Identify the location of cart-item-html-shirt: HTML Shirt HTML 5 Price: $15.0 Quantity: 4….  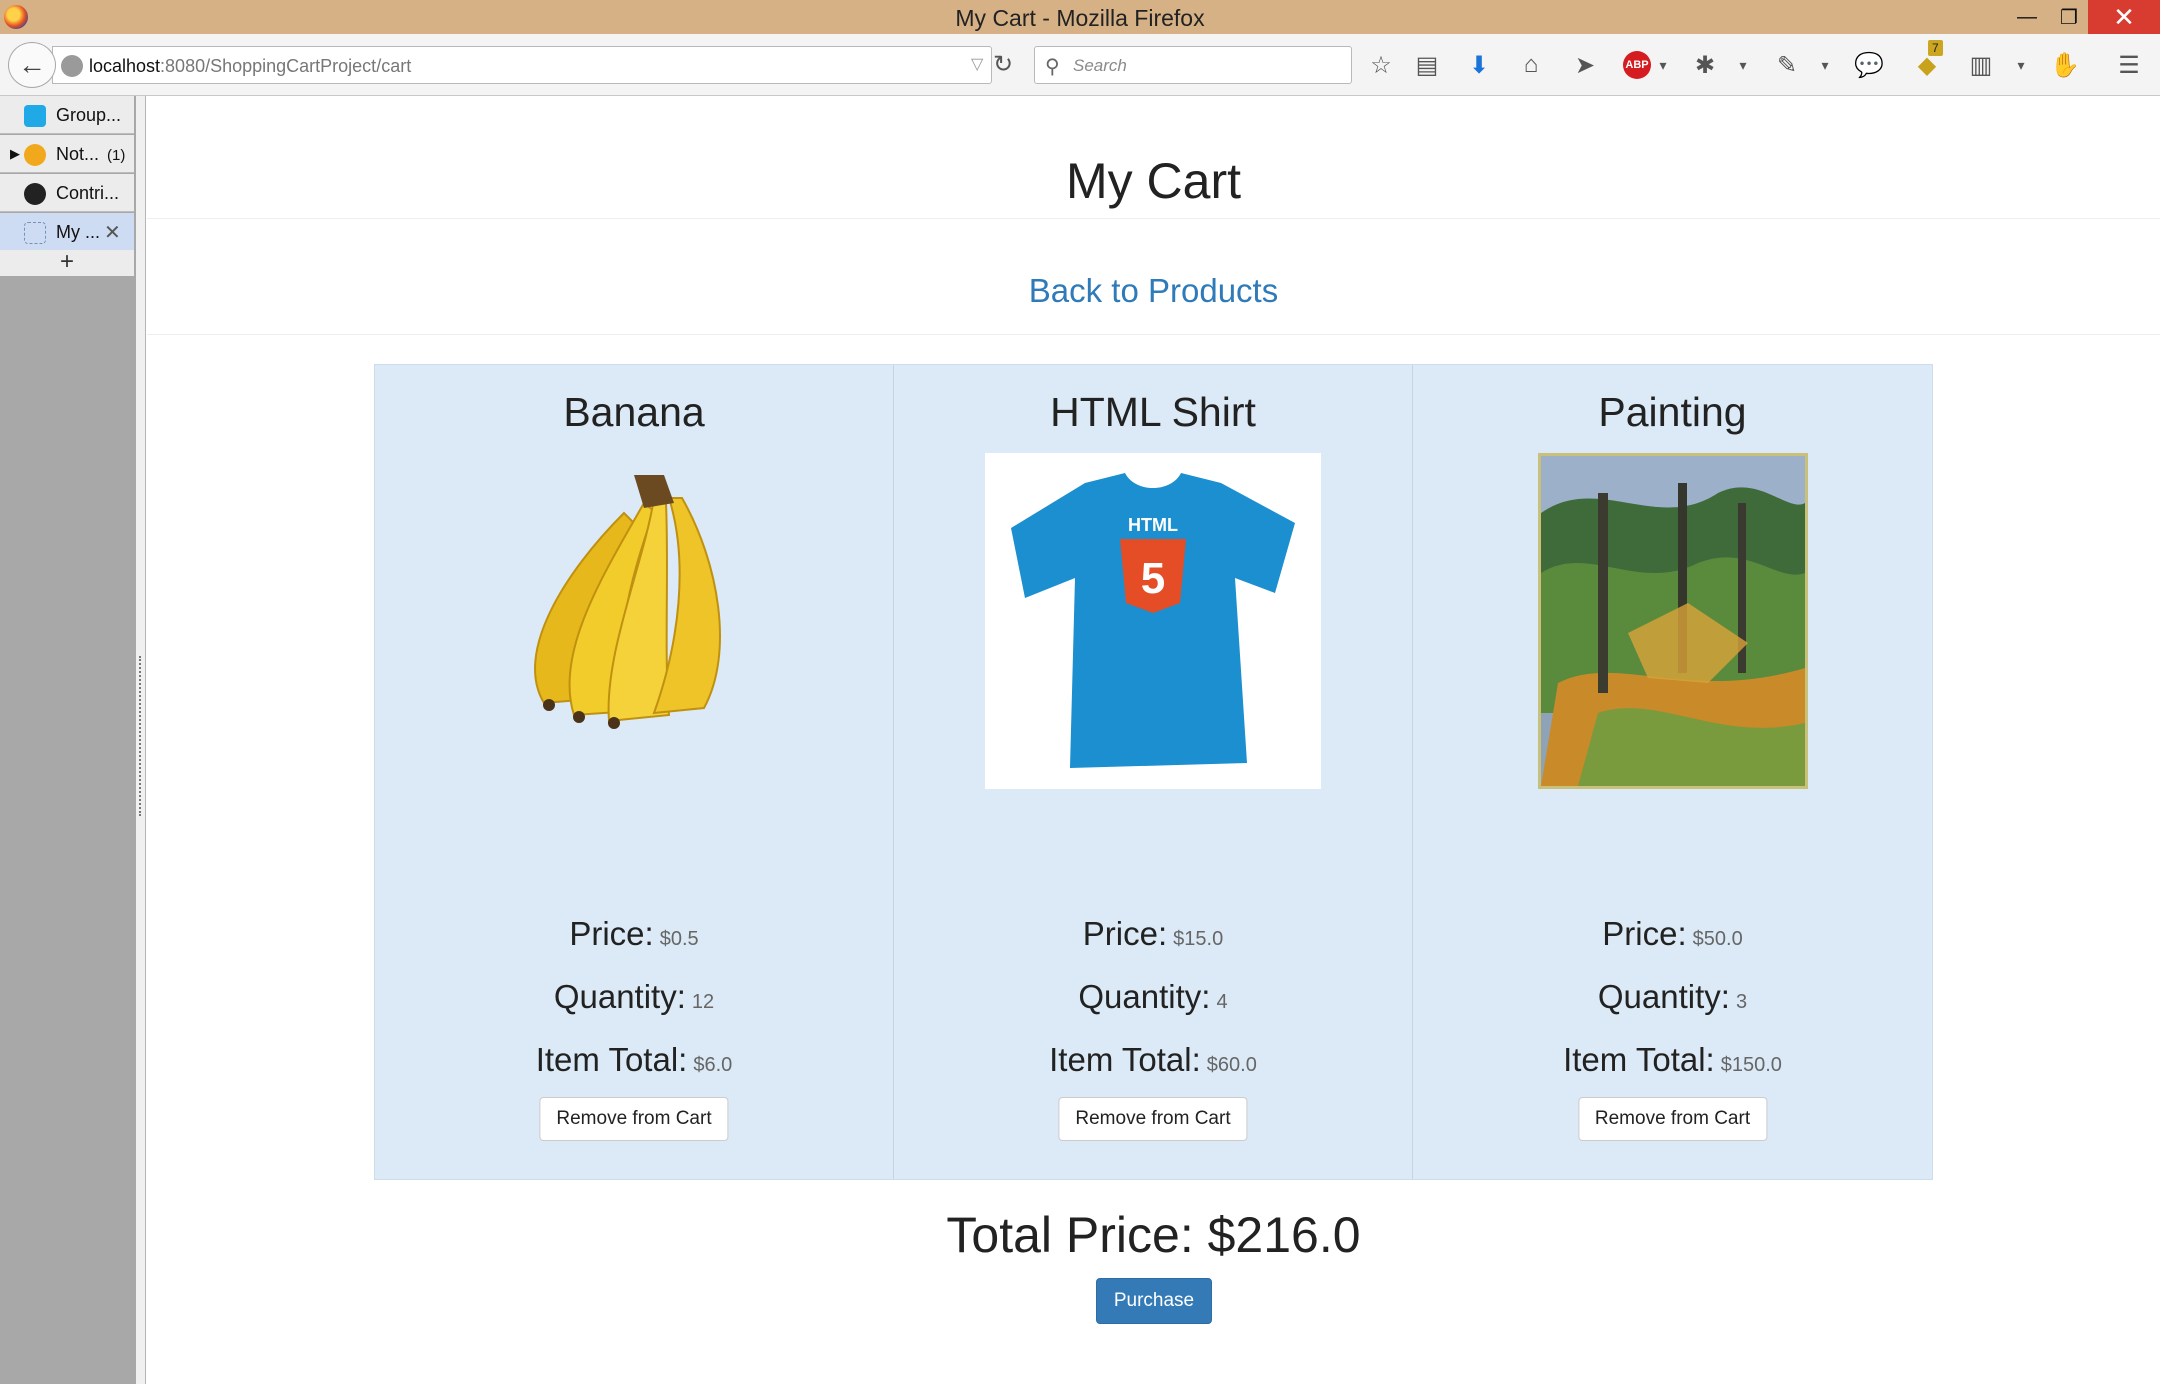
(1153, 772).